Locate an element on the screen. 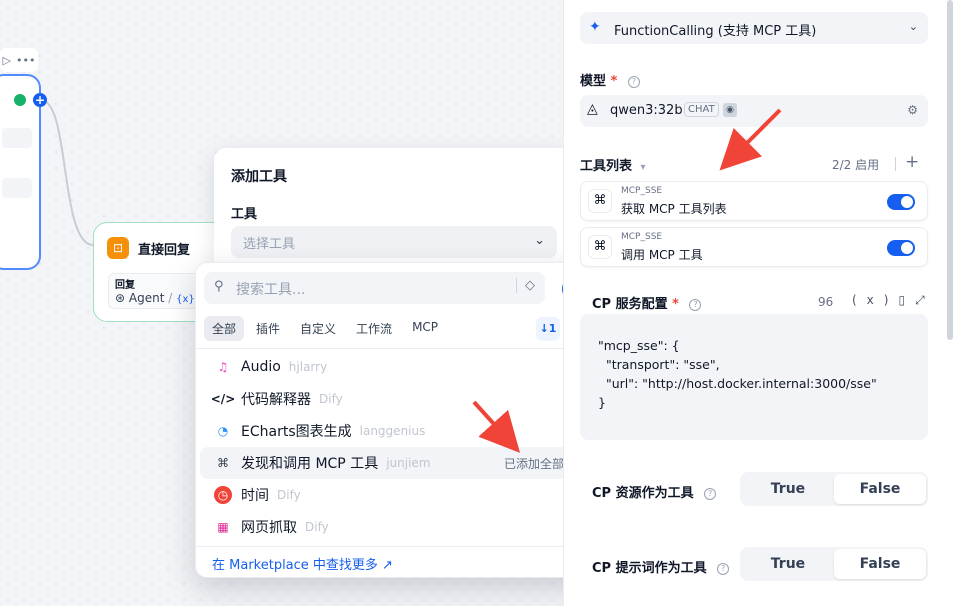 Image resolution: width=955 pixels, height=606 pixels. model-label-text: 模型 is located at coordinates (593, 81).